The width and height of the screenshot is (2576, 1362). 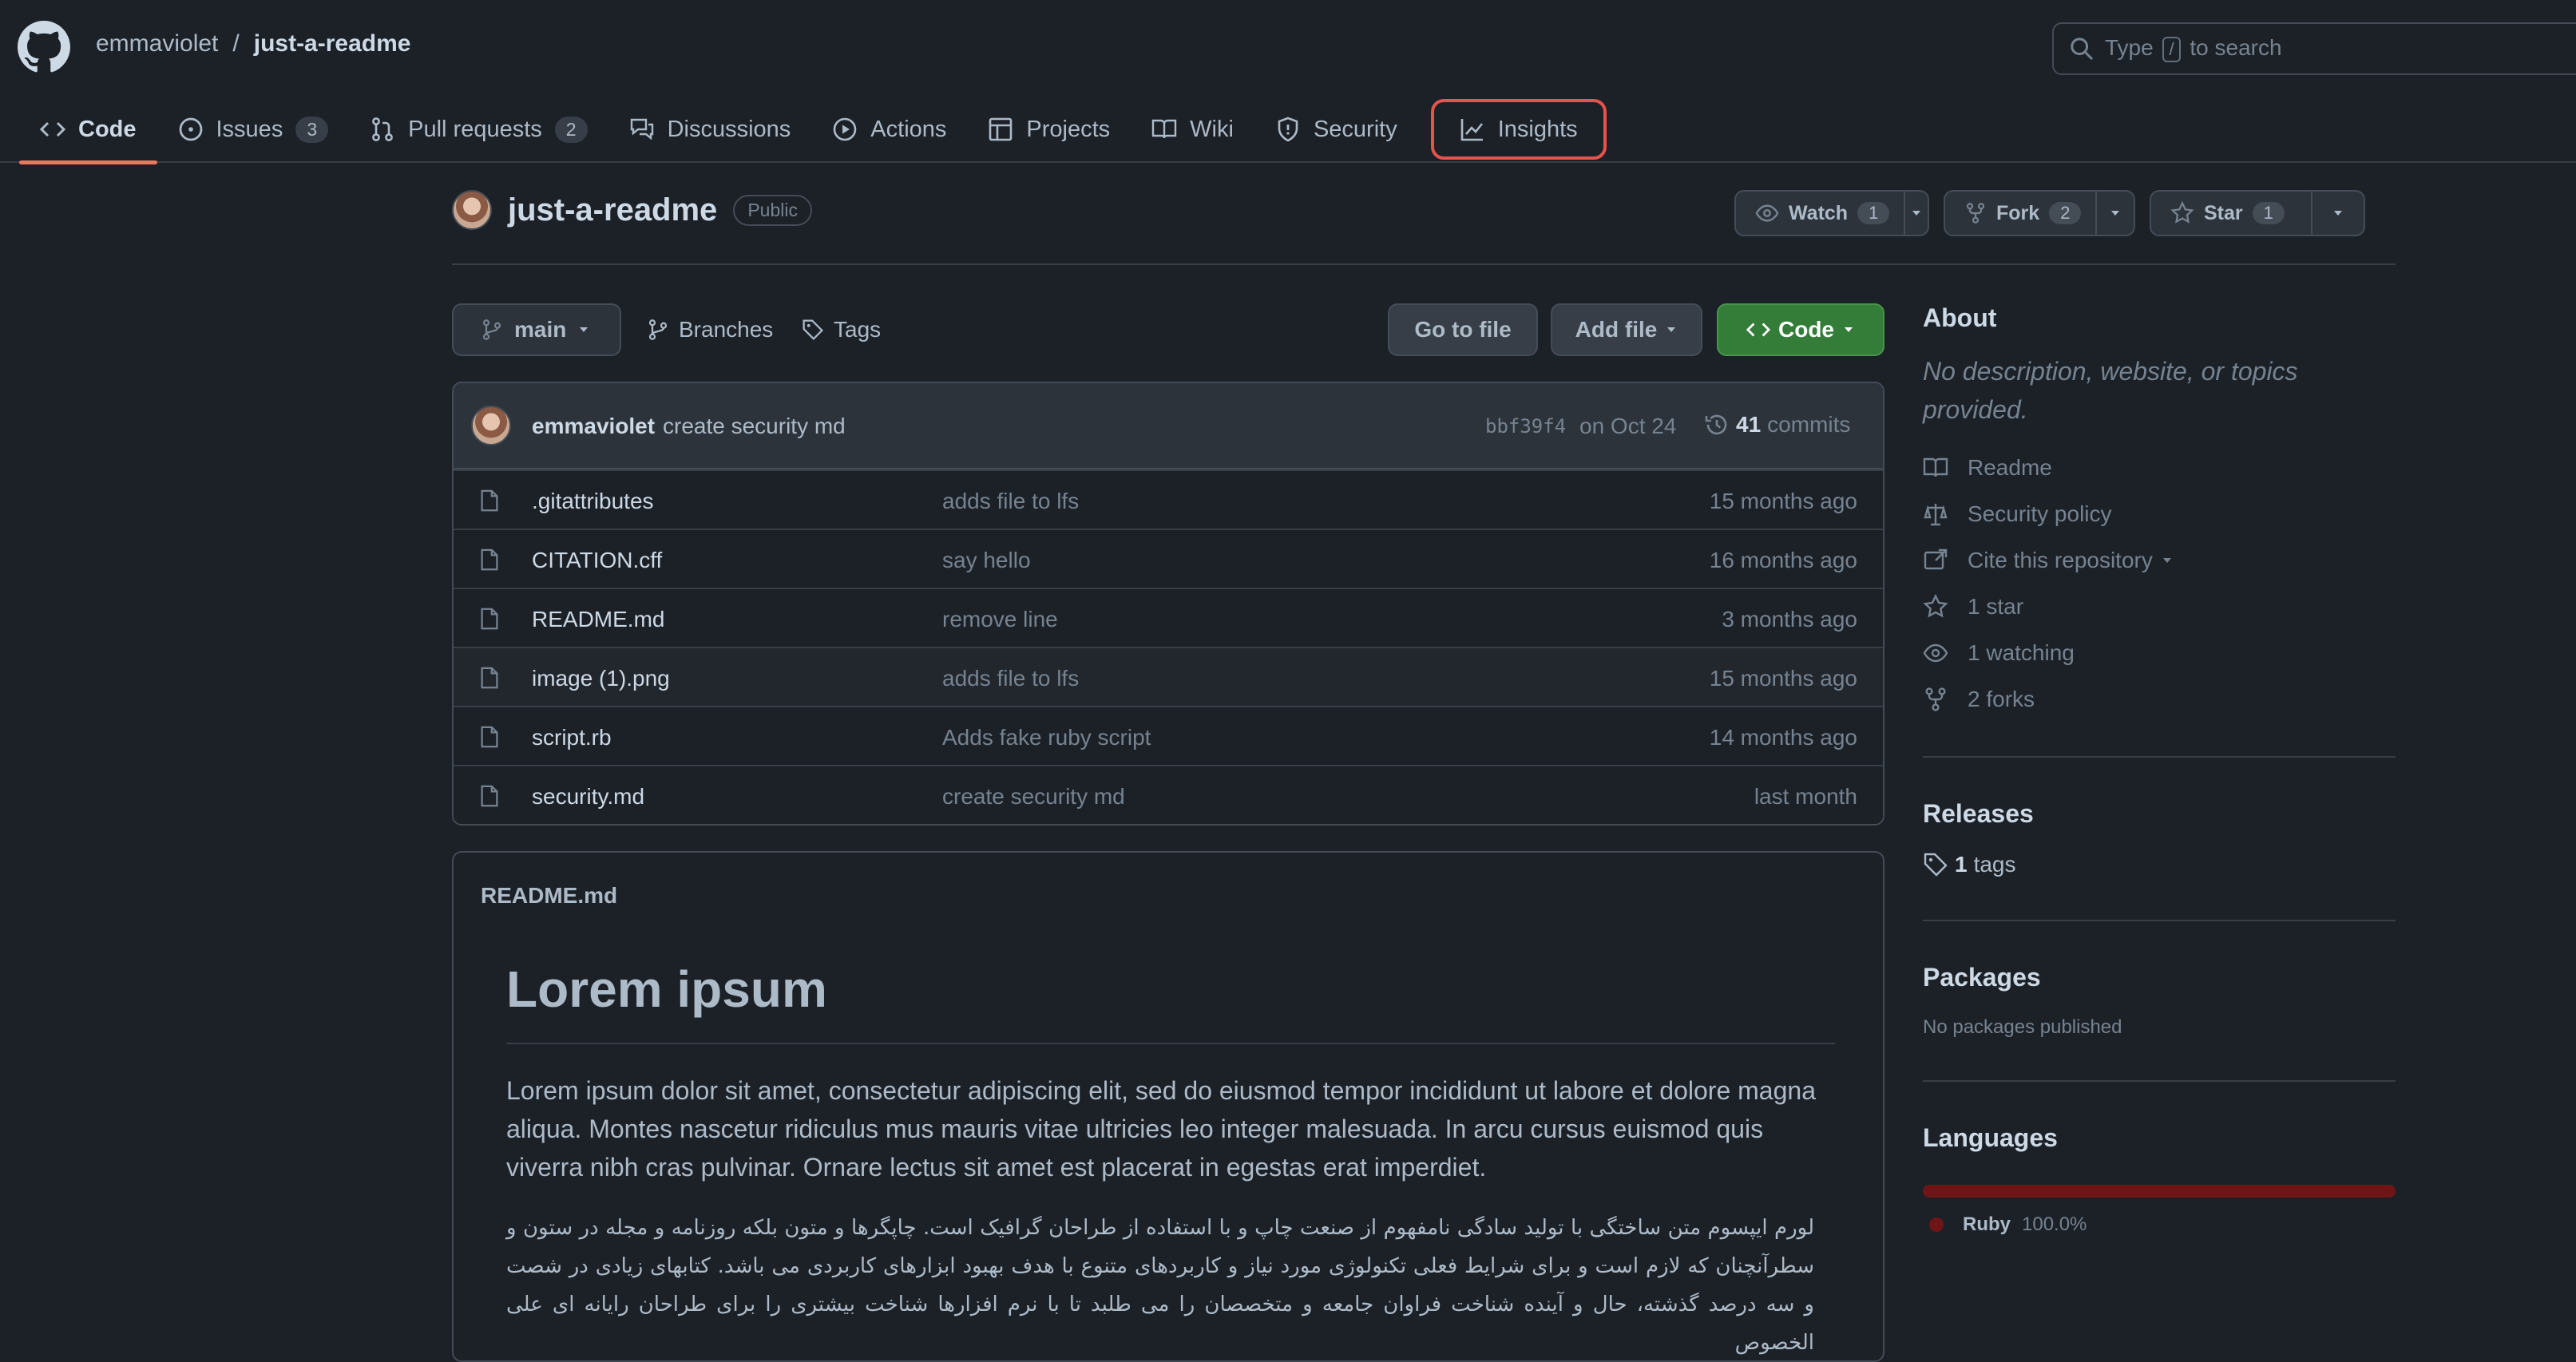 What do you see at coordinates (2159, 1191) in the screenshot?
I see `language-bar` at bounding box center [2159, 1191].